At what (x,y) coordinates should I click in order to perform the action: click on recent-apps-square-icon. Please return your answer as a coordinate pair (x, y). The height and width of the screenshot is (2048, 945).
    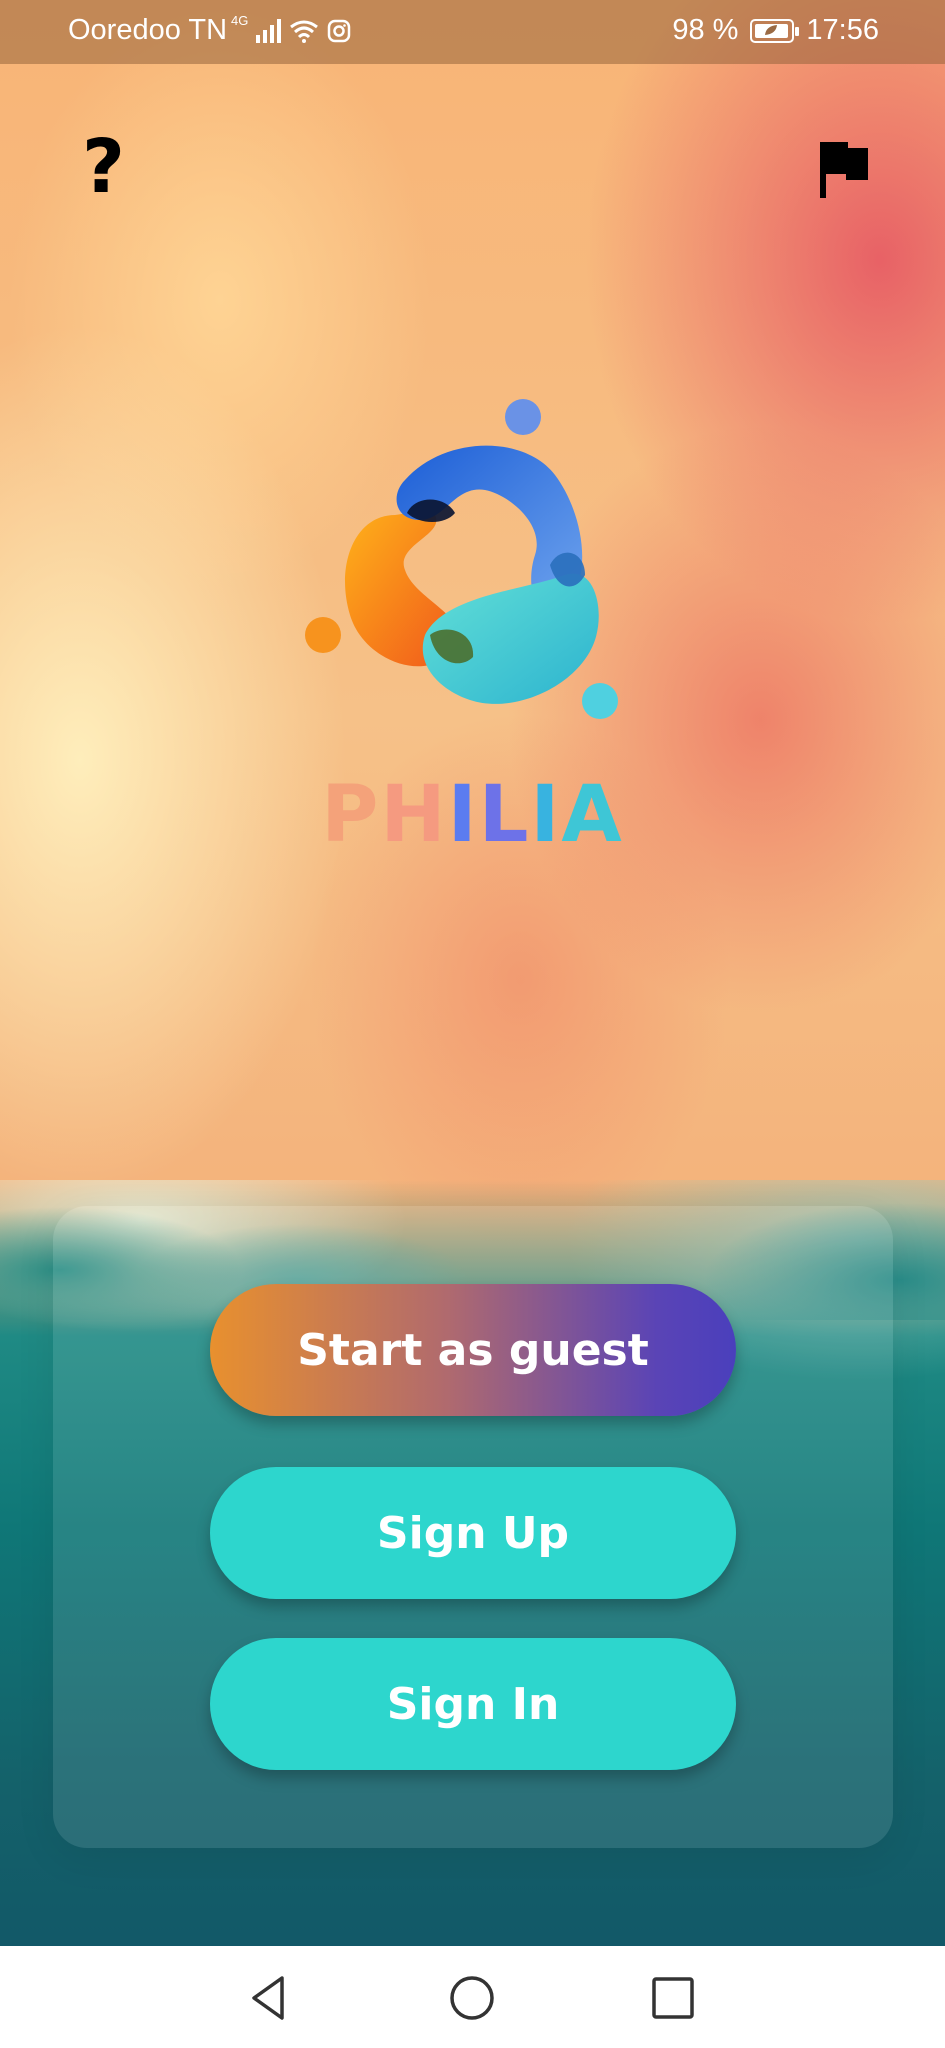
    Looking at the image, I should click on (673, 1998).